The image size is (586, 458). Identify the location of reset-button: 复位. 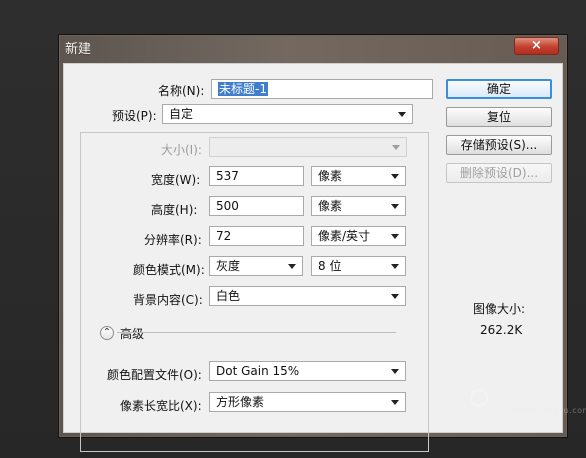
(499, 117).